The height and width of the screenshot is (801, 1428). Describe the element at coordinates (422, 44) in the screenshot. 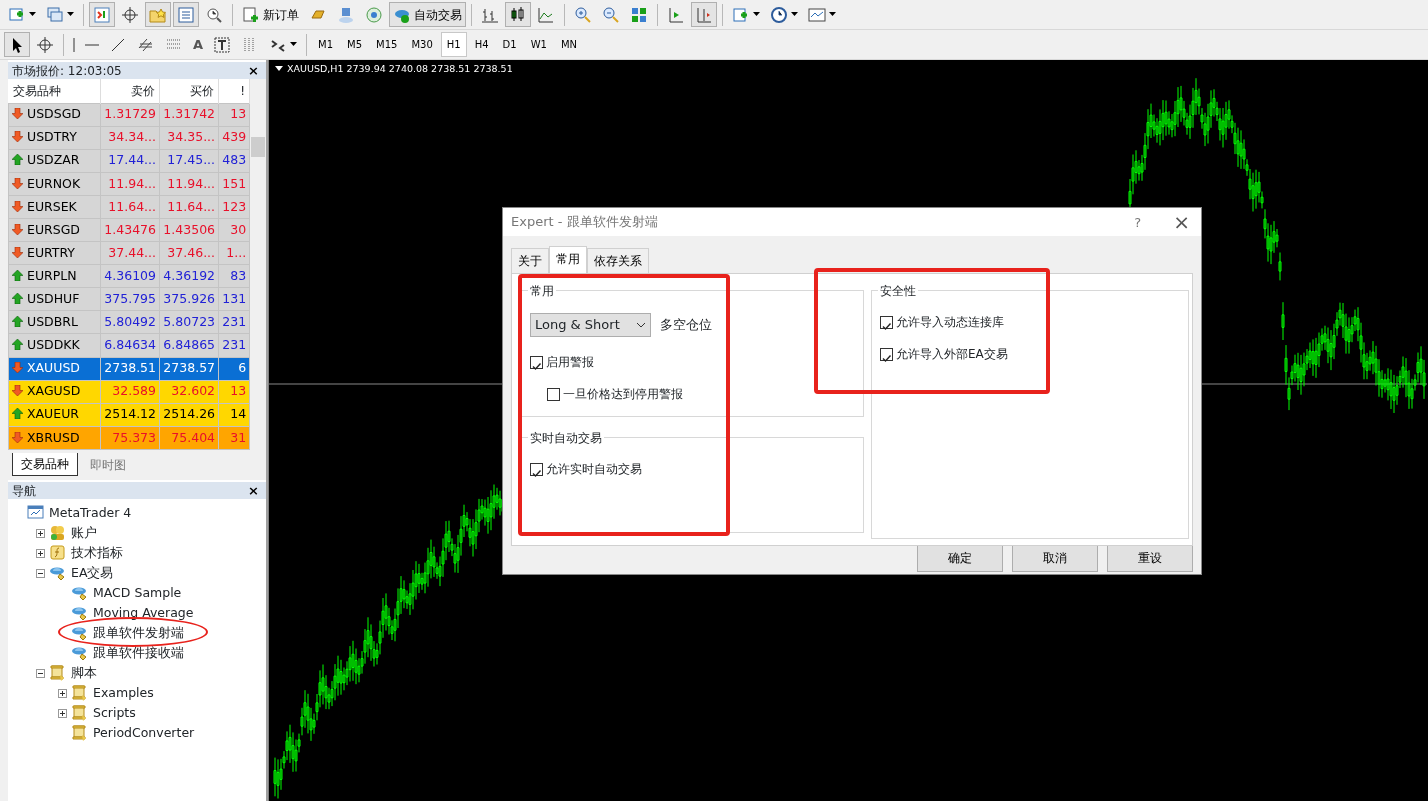

I see `timeframe-button: M30` at that location.